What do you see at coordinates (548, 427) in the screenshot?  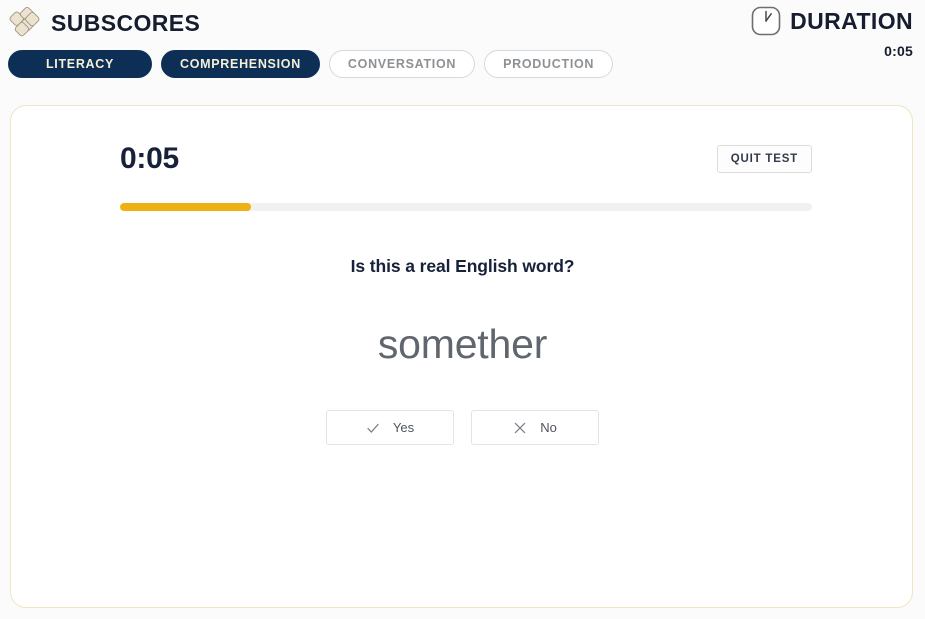 I see `answer-no-label: No` at bounding box center [548, 427].